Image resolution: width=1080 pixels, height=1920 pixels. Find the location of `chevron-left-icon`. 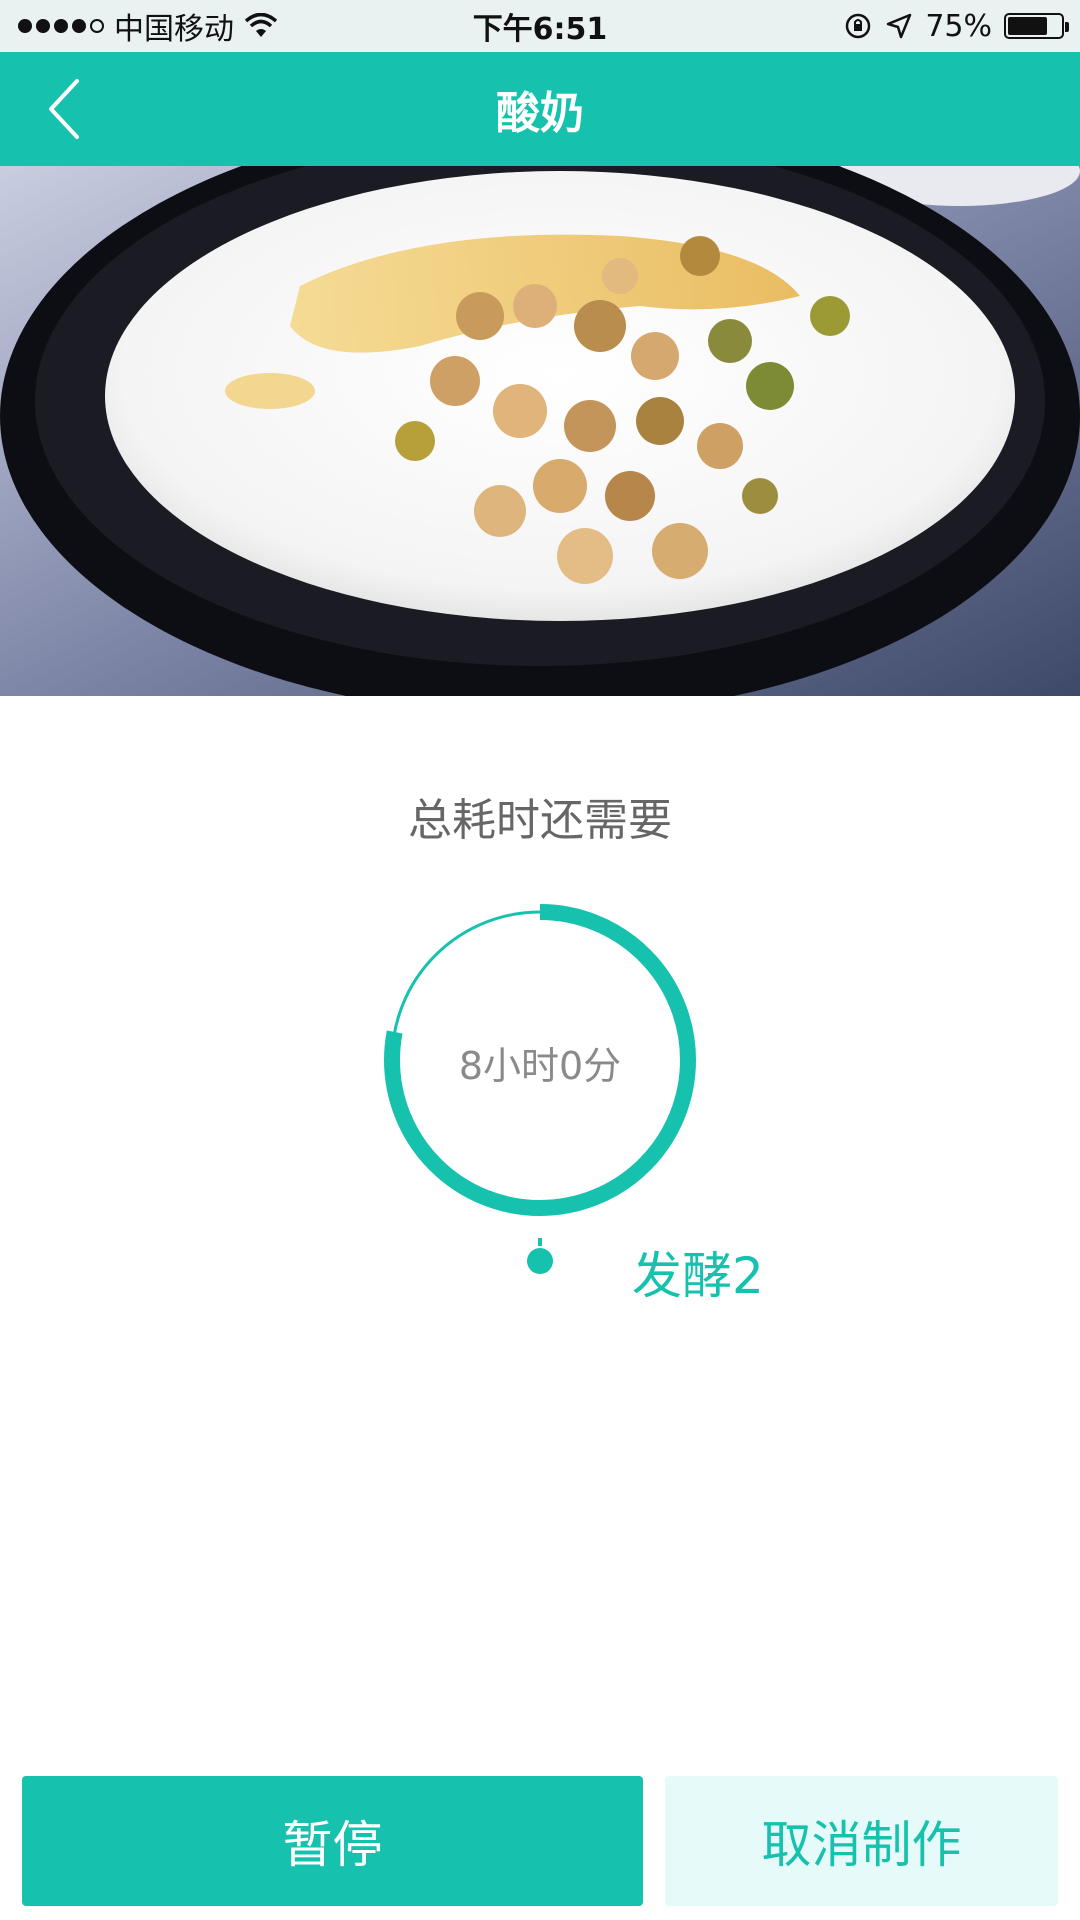

chevron-left-icon is located at coordinates (64, 109).